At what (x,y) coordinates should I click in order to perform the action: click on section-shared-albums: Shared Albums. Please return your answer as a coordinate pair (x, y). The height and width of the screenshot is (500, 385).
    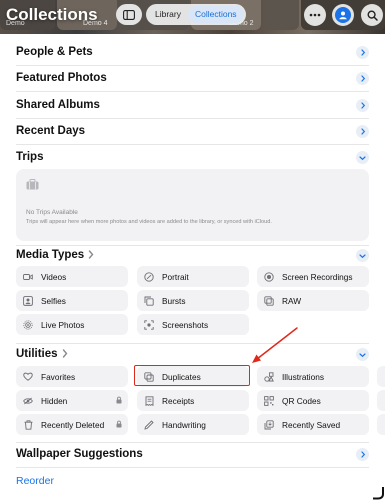
    Looking at the image, I should click on (58, 105).